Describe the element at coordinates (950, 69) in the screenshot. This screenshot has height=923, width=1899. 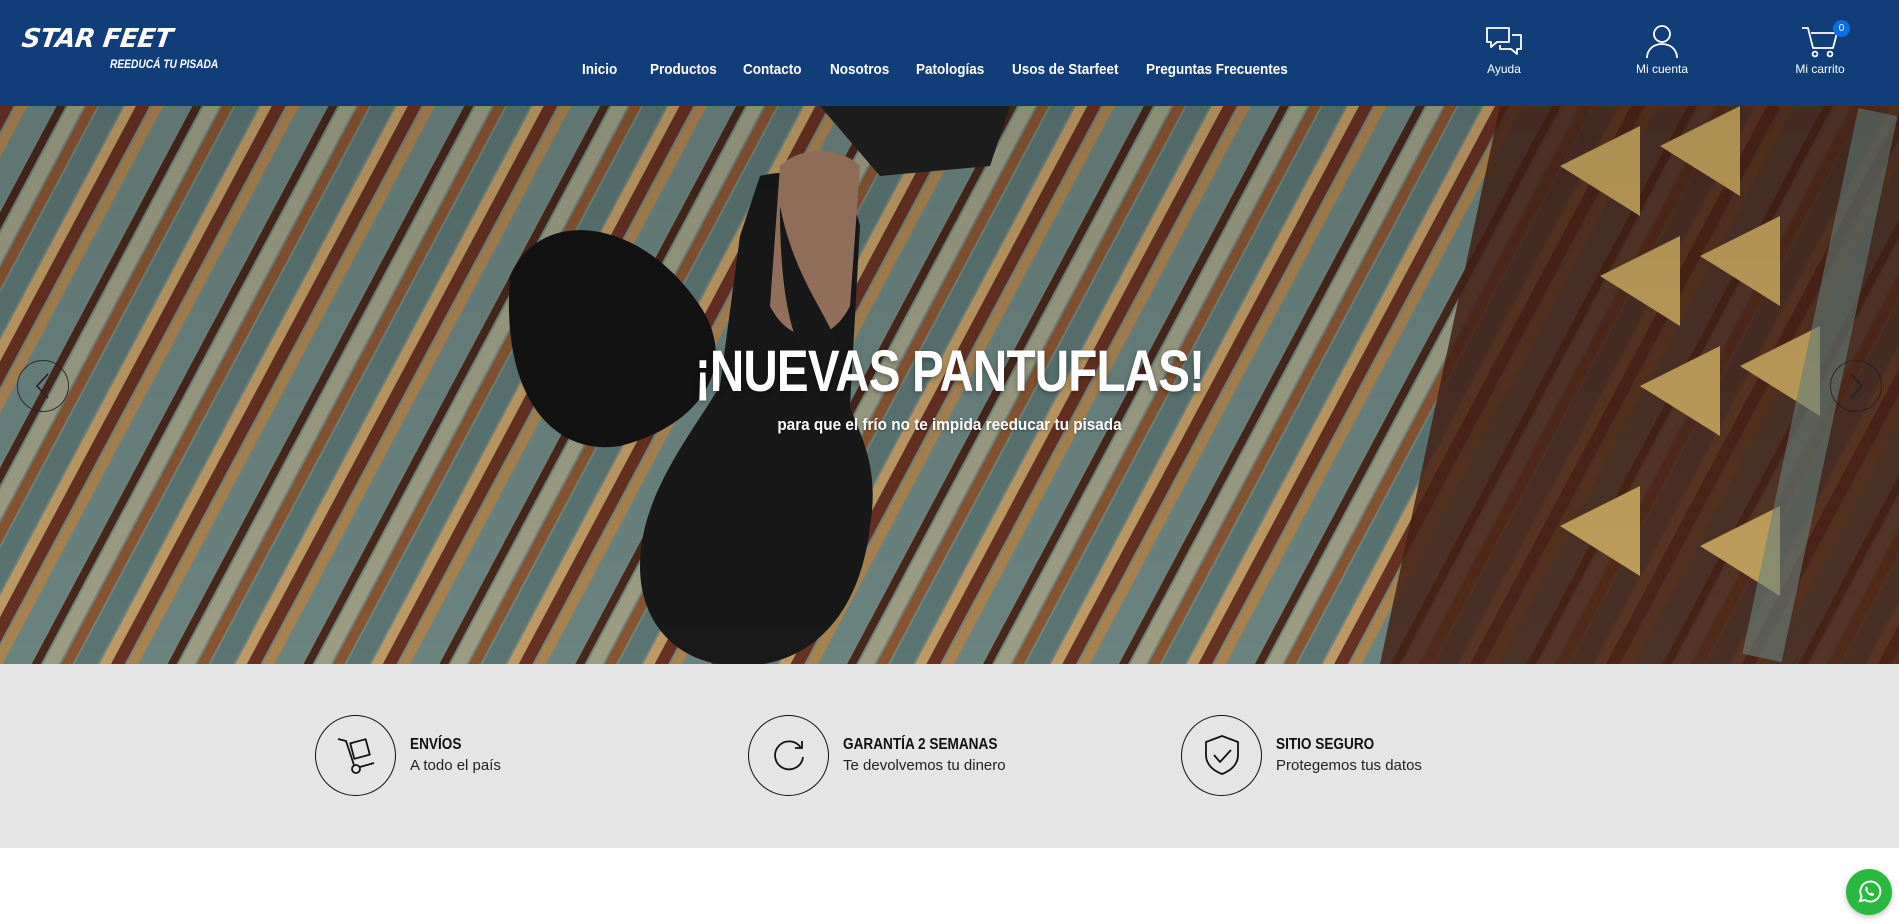
I see `nav-patologias: Patologías` at that location.